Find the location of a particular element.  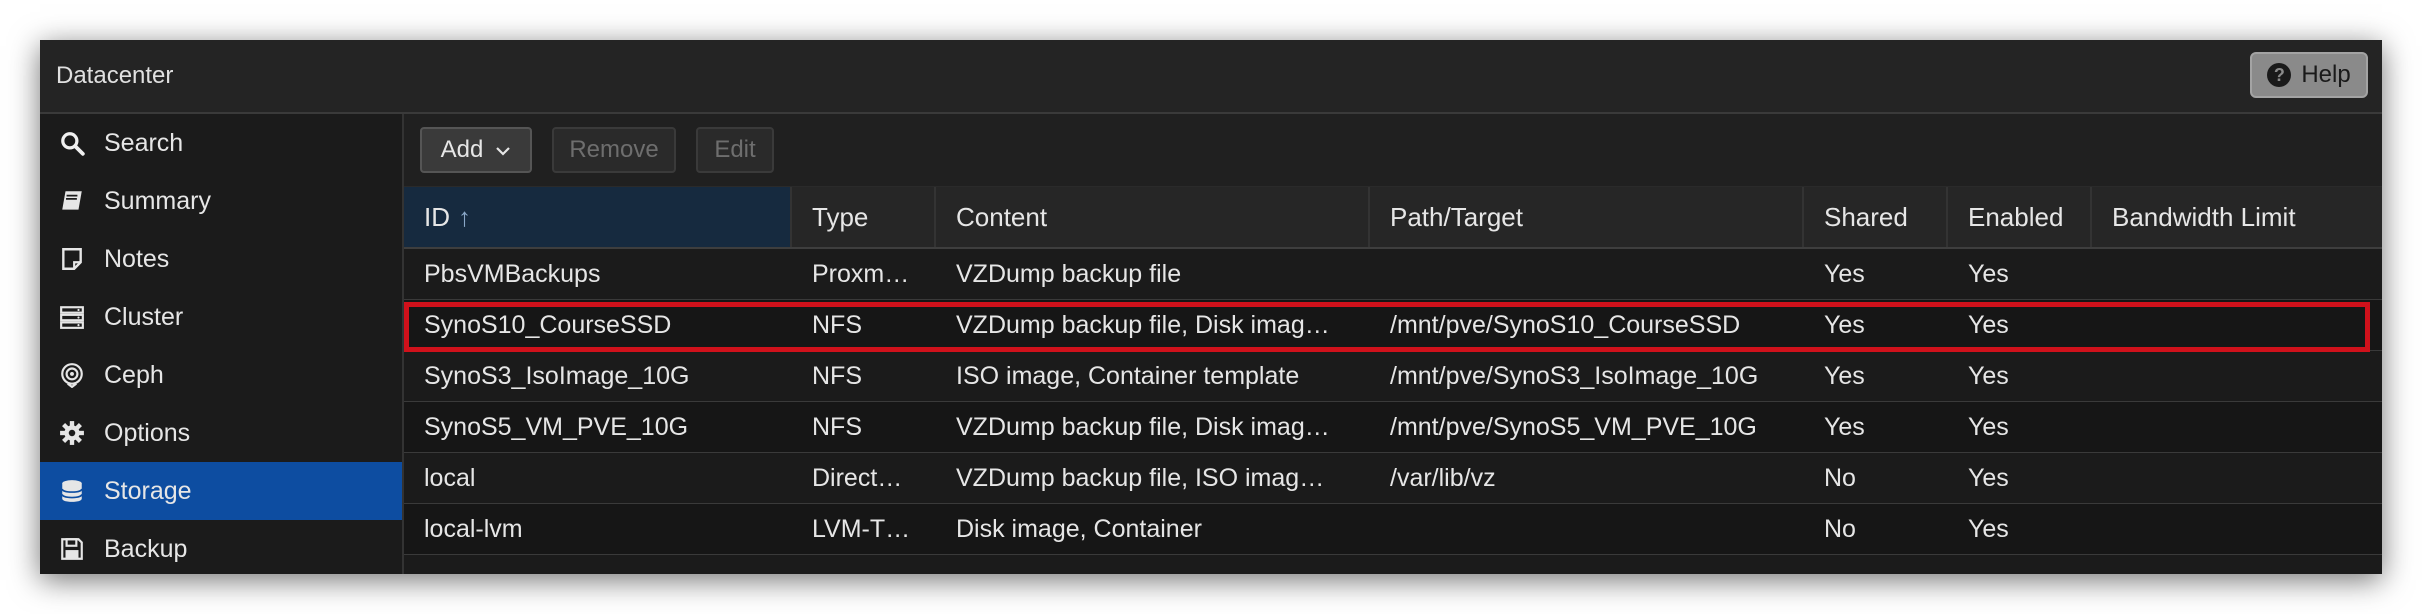

sidebar-item-label: Ceph is located at coordinates (134, 374).